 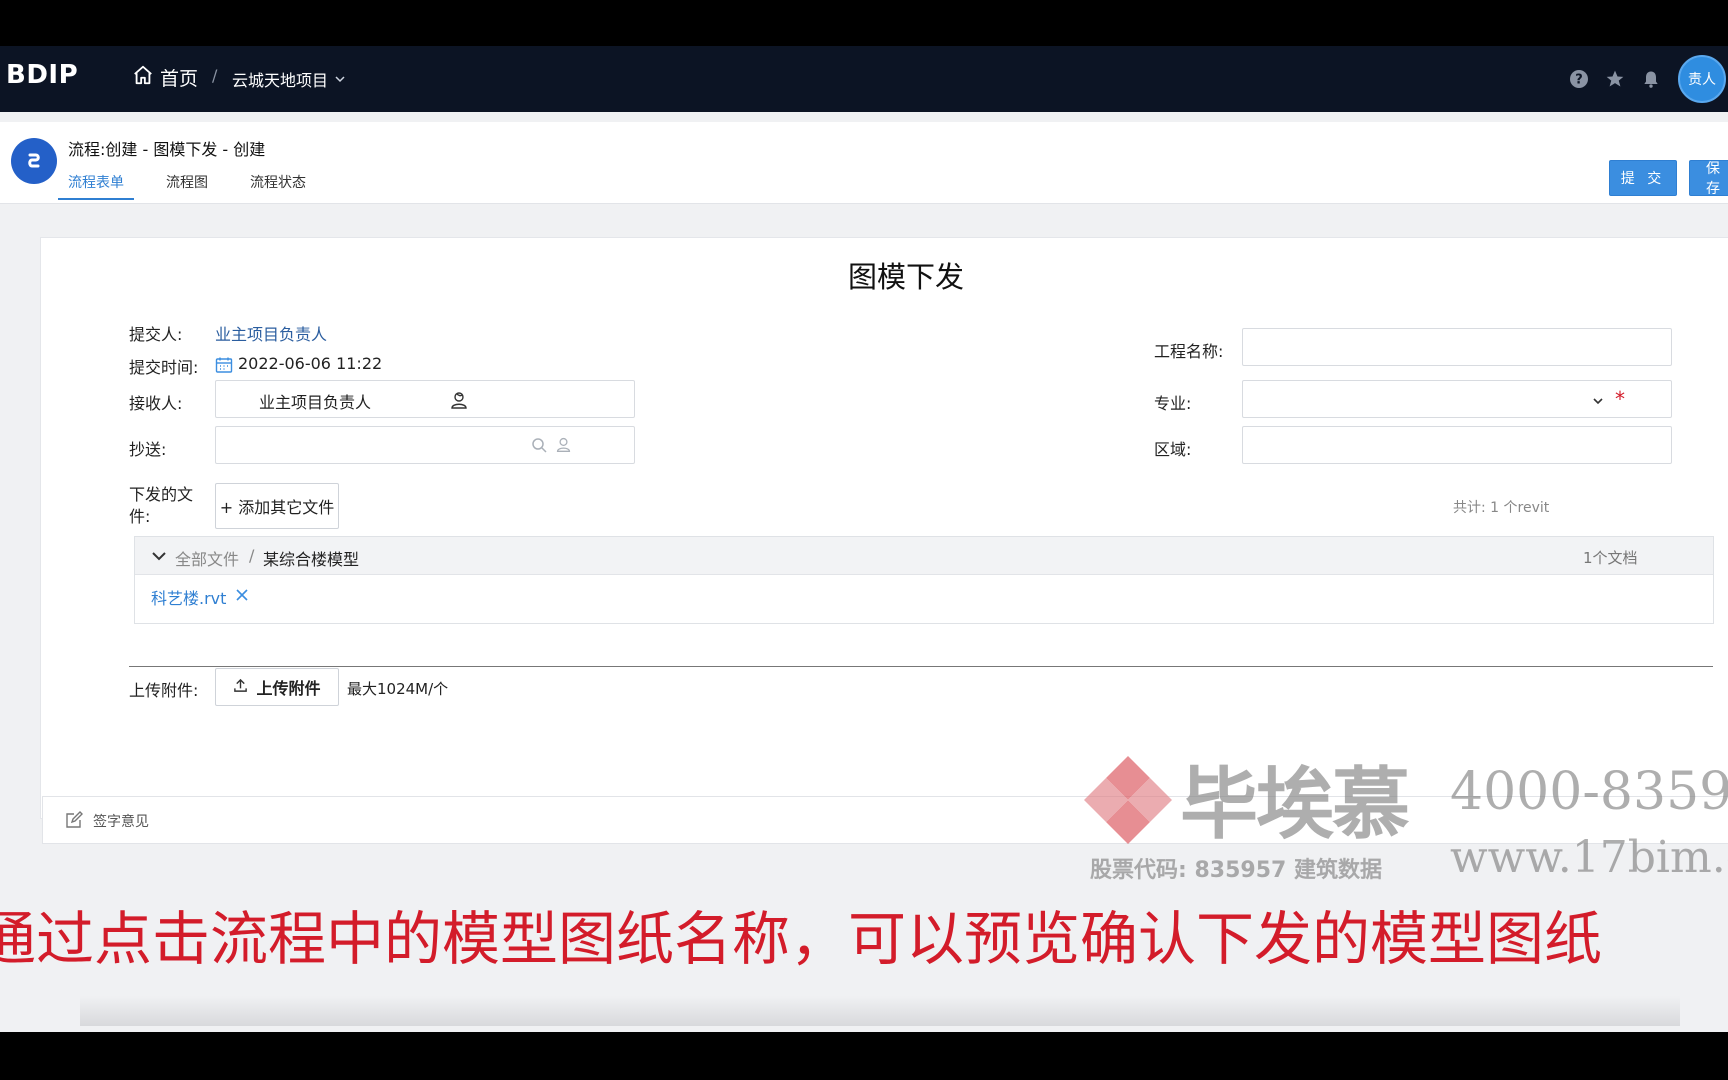 What do you see at coordinates (42, 75) in the screenshot?
I see `app-logo: BDIP` at bounding box center [42, 75].